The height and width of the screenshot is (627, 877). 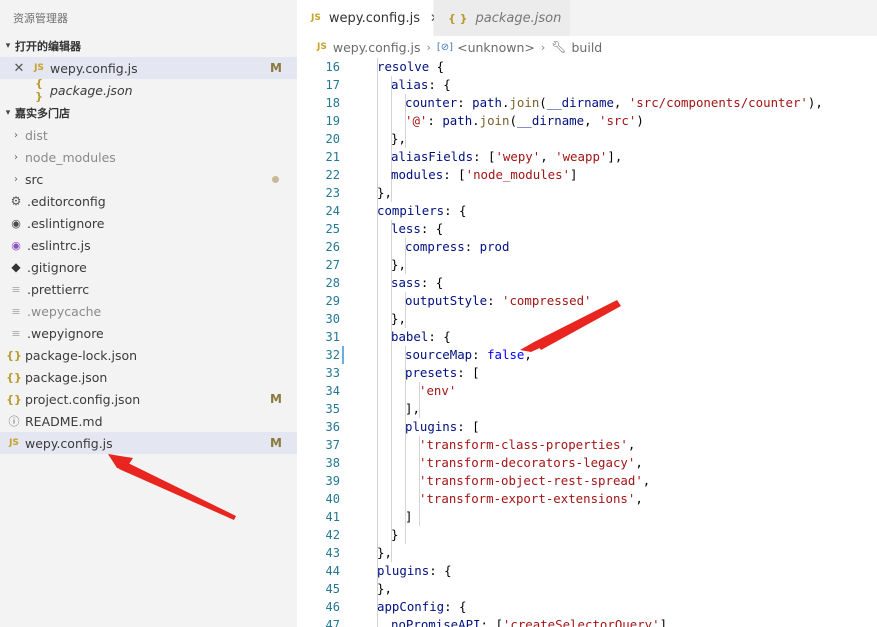 I want to click on tree-item-dist: › dist, so click(x=148, y=135).